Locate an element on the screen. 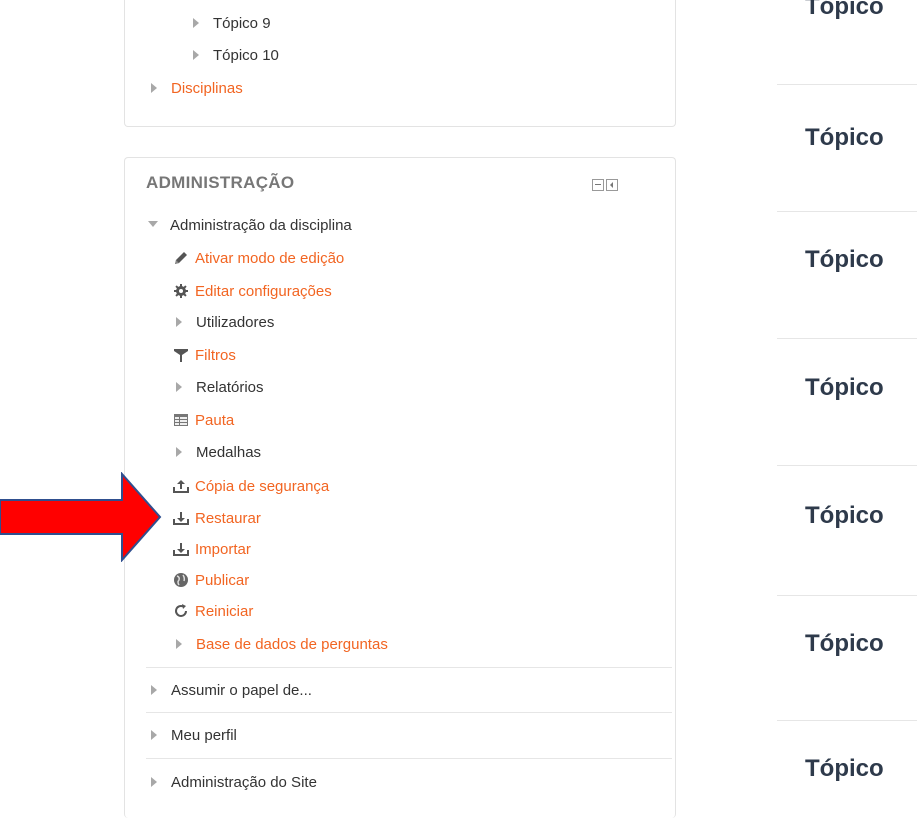 The width and height of the screenshot is (917, 818). collapse-block-icon is located at coordinates (598, 185).